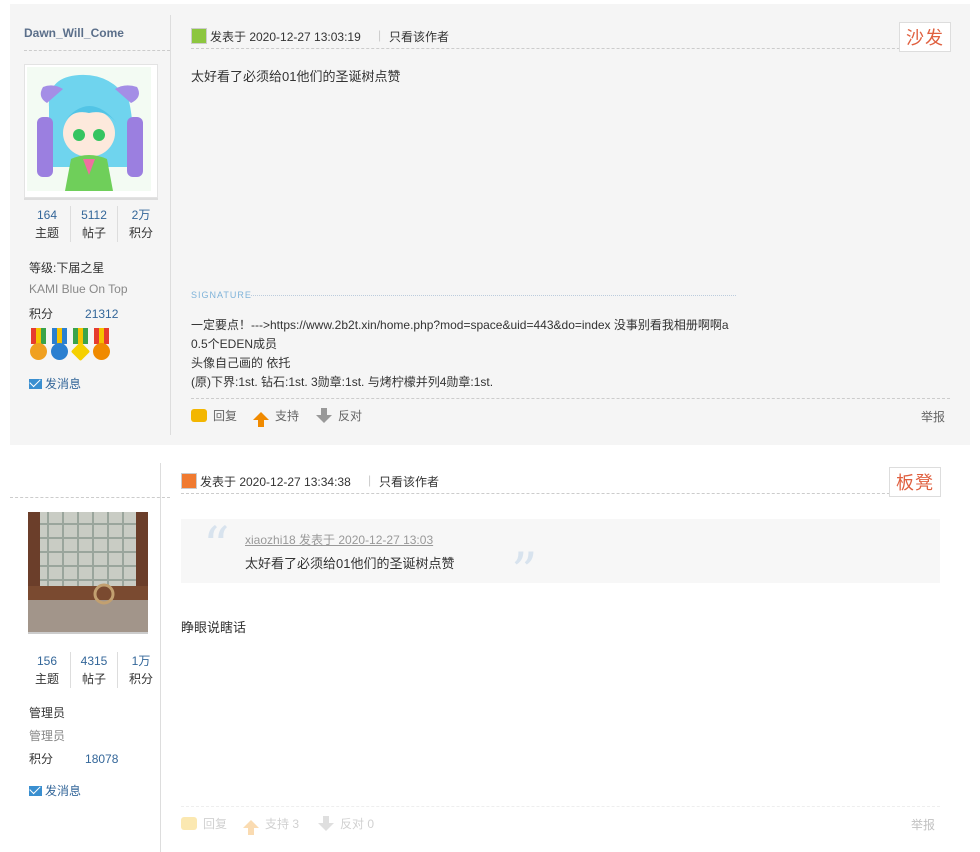 The height and width of the screenshot is (852, 980). What do you see at coordinates (524, 573) in the screenshot?
I see `quote-close-icon: ”` at bounding box center [524, 573].